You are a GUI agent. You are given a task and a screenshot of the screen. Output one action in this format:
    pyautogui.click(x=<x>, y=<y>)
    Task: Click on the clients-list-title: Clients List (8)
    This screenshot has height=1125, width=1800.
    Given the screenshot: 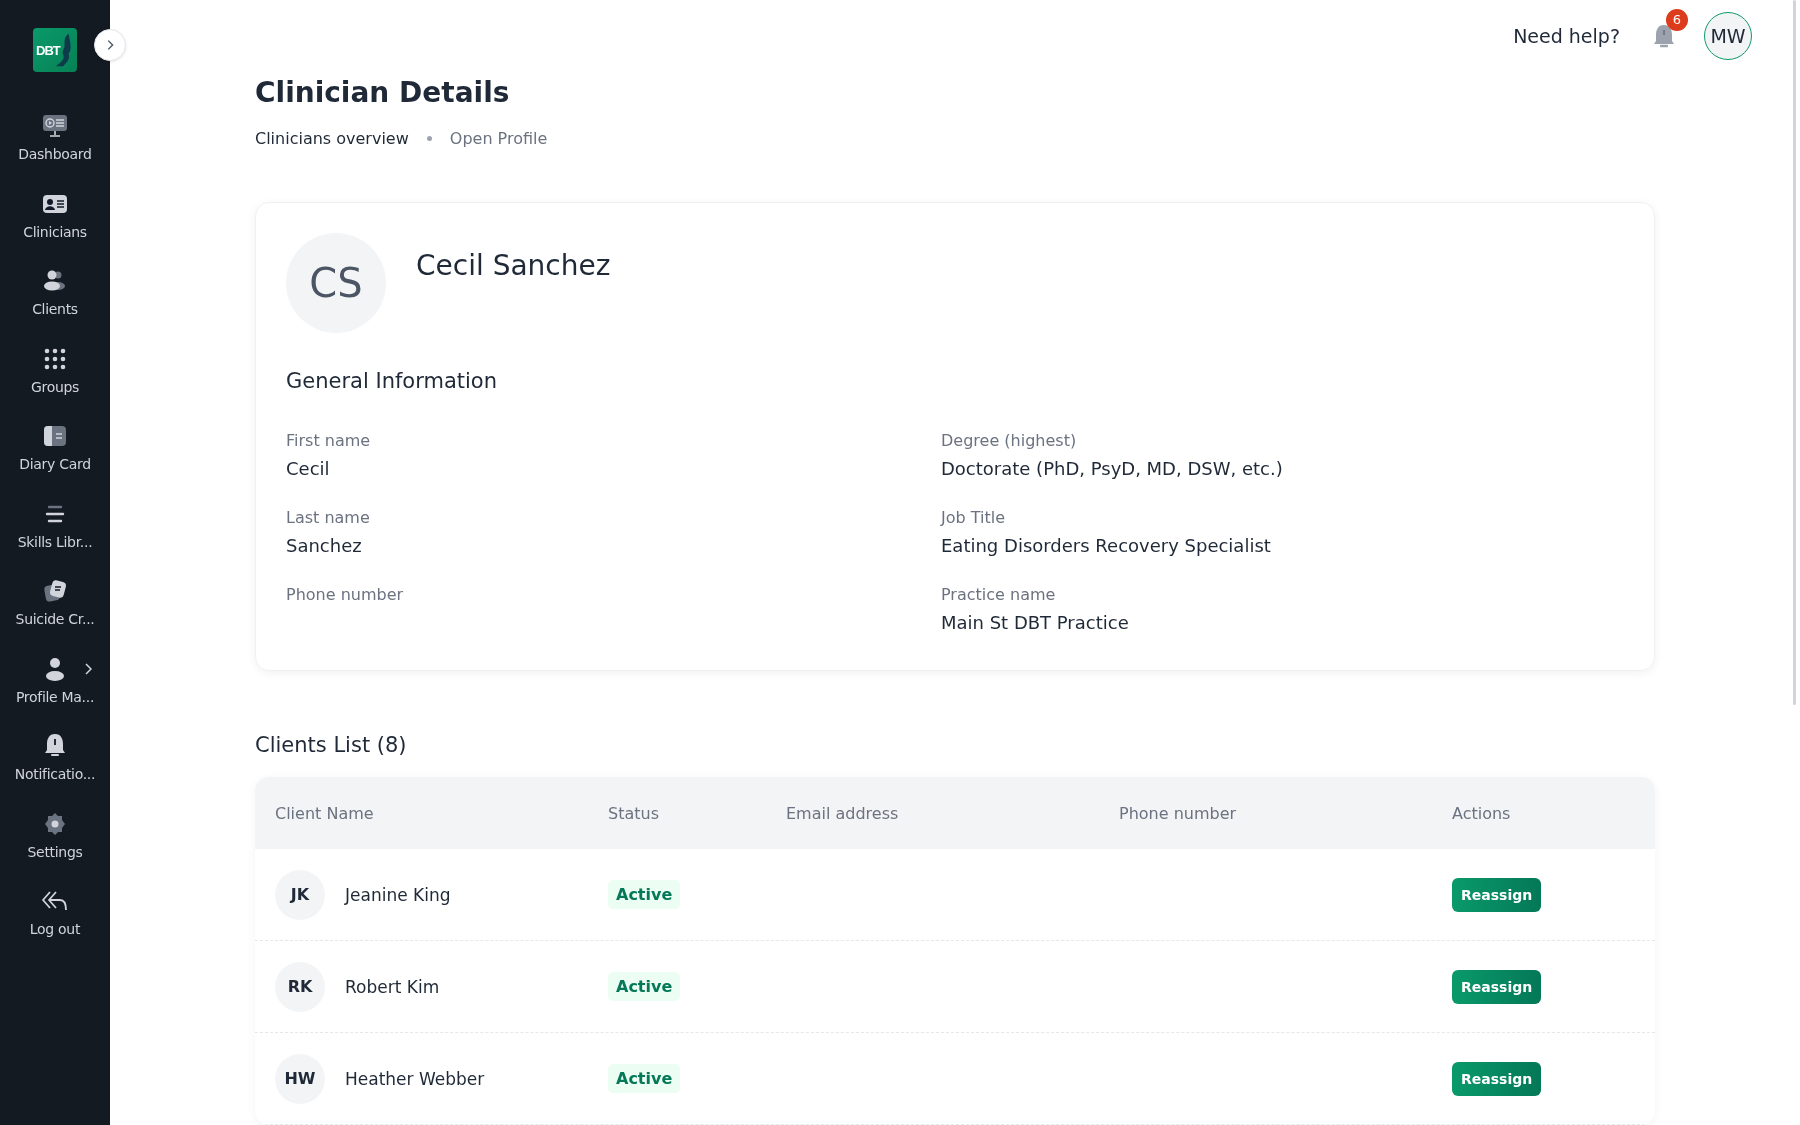 What is the action you would take?
    pyautogui.click(x=331, y=745)
    